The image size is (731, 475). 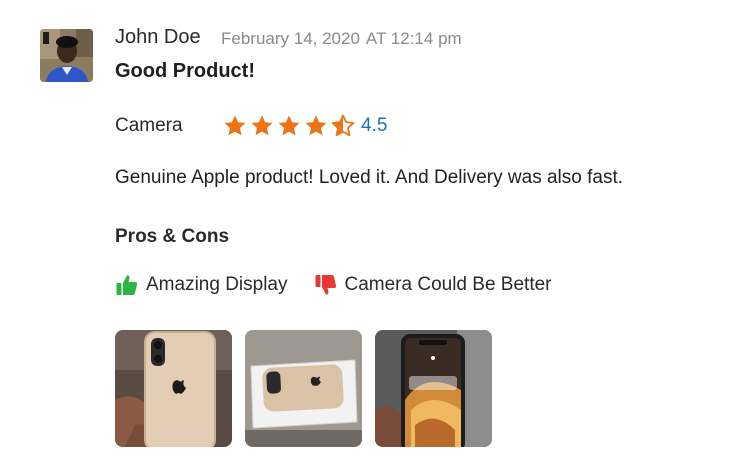 I want to click on thumbs-down-icon, so click(x=325, y=285).